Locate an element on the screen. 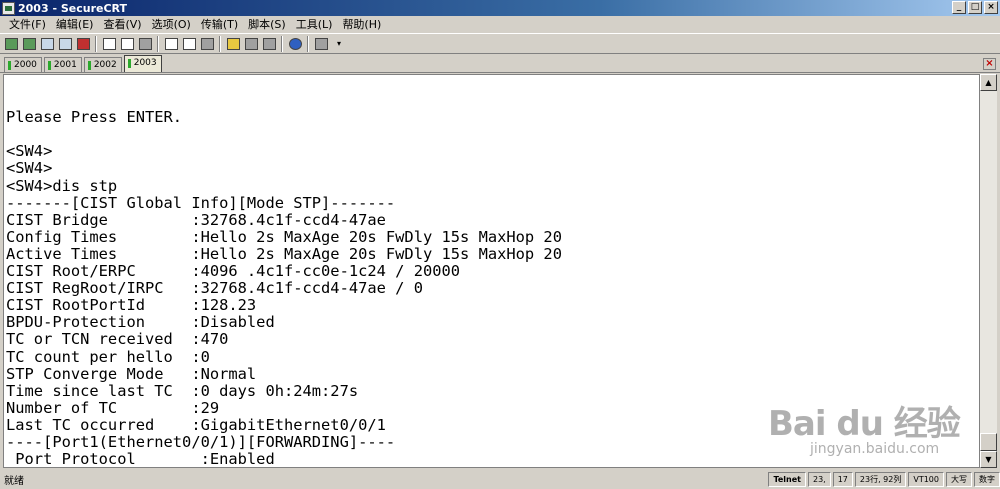 This screenshot has width=1000, height=489. scroll-down-icon: ▼ is located at coordinates (988, 459).